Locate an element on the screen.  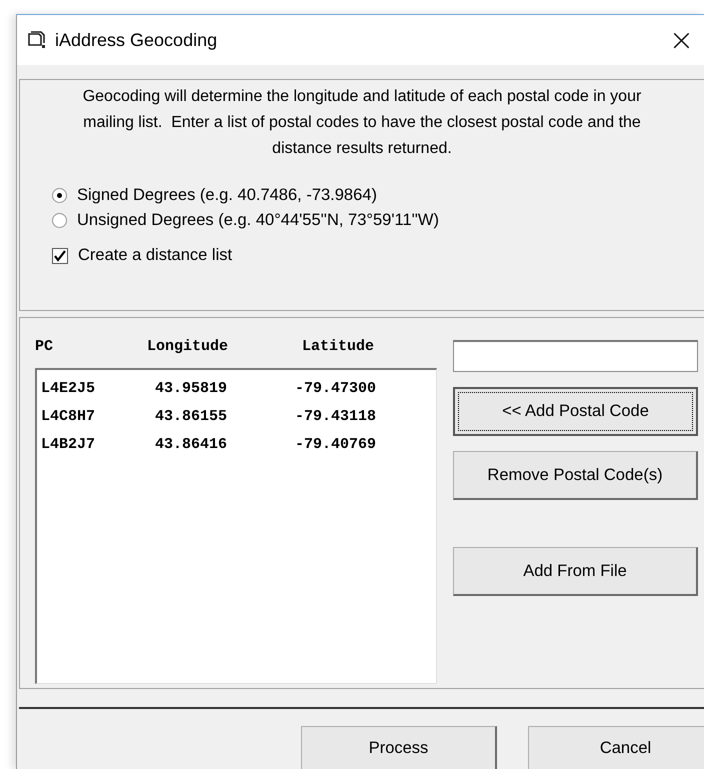
list-cell-text: 43.95819 is located at coordinates (191, 388).